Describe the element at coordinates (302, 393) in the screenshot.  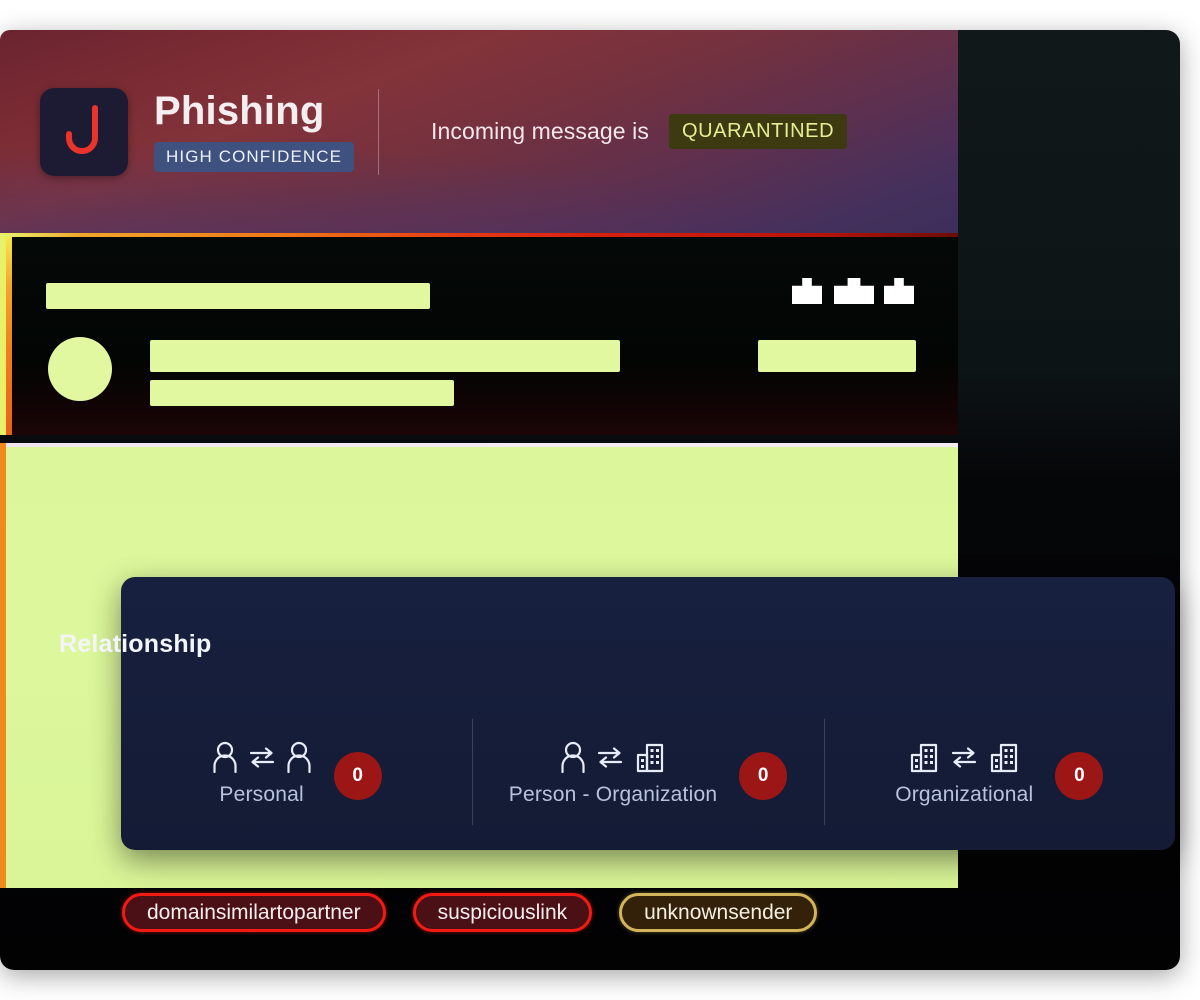
I see `message-meta-redacted` at that location.